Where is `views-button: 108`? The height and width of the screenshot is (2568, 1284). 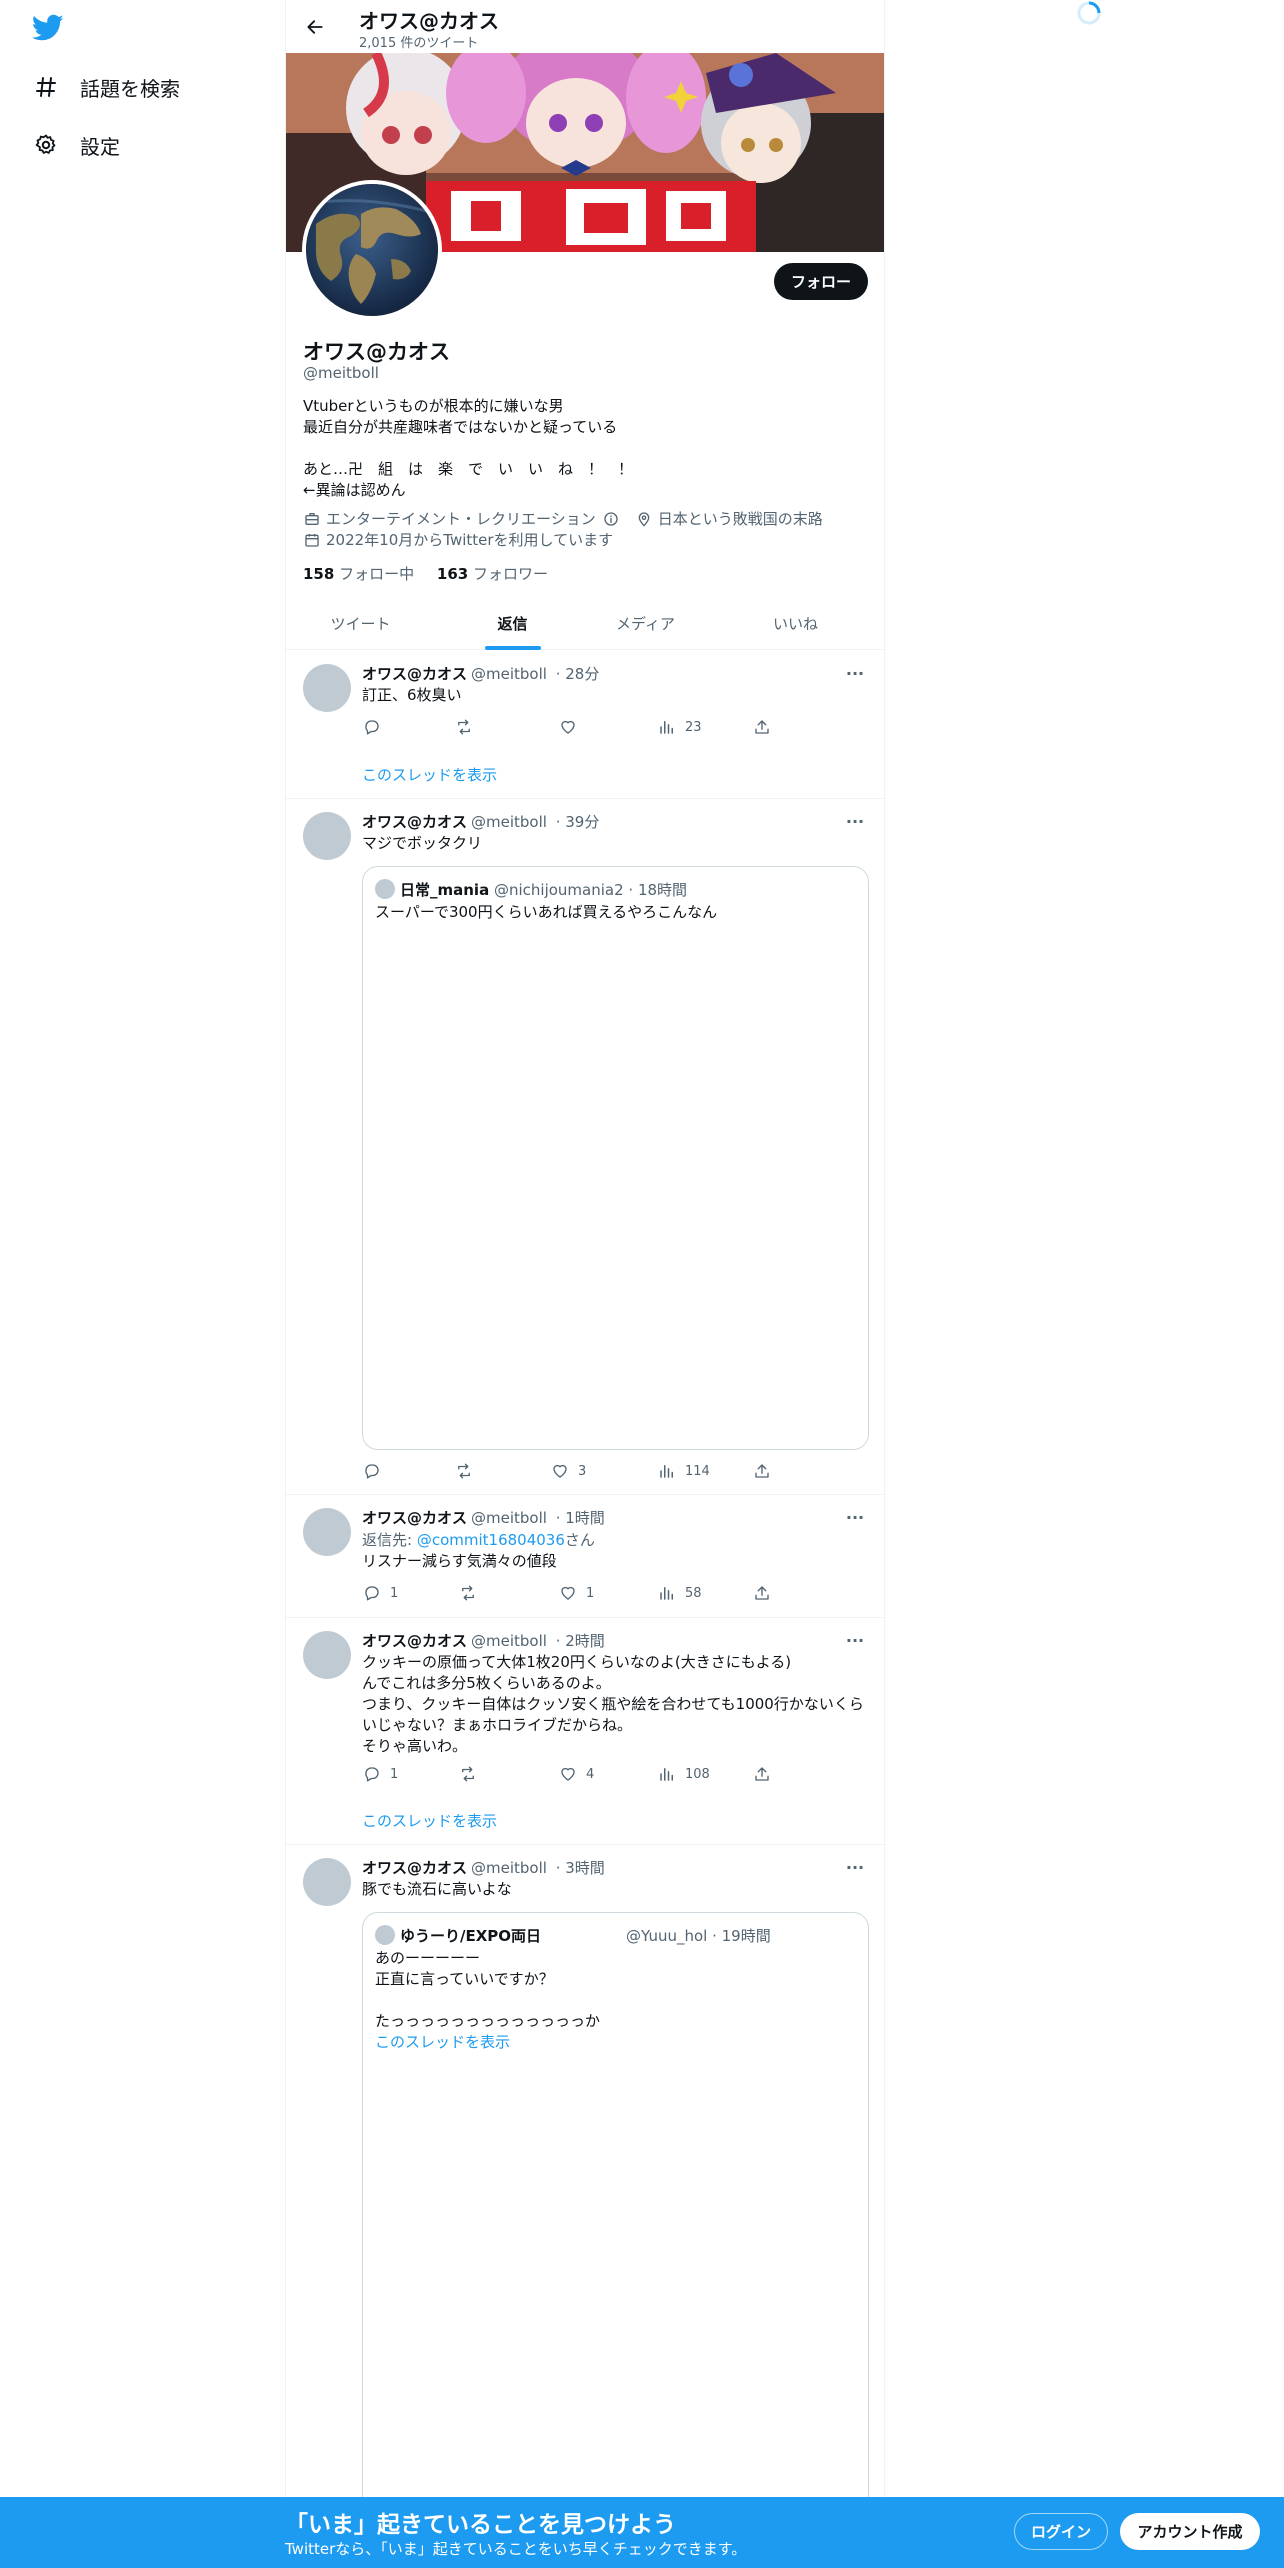 views-button: 108 is located at coordinates (683, 1774).